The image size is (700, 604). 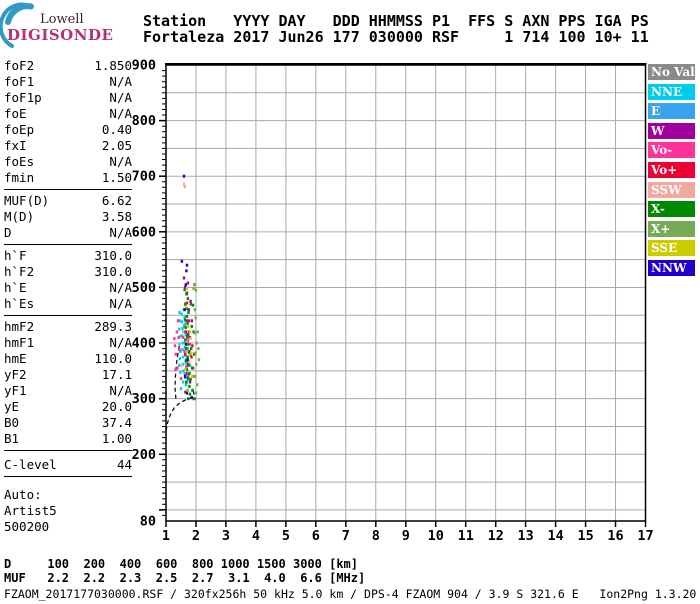 What do you see at coordinates (19, 303) in the screenshot?
I see `param-label: h`Es` at bounding box center [19, 303].